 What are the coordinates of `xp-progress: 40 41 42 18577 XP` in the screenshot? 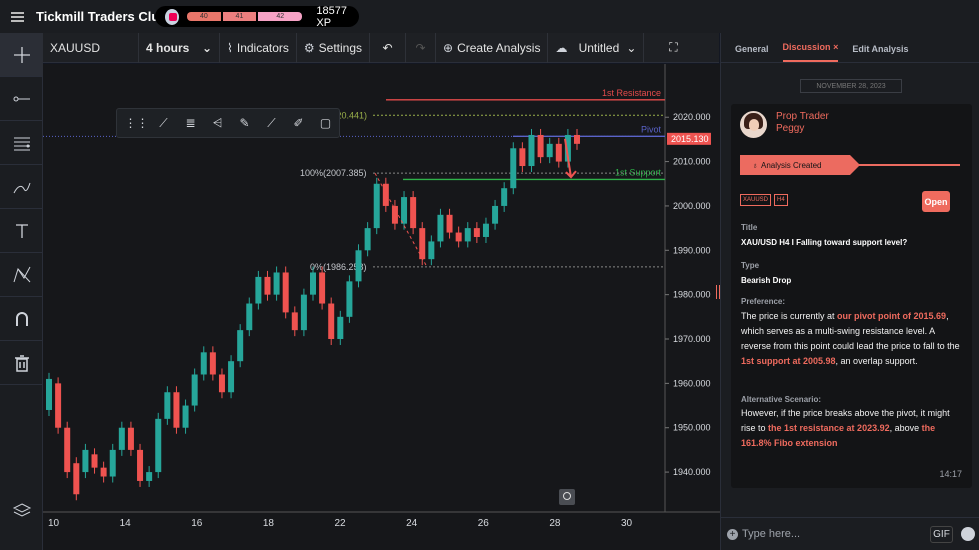 It's located at (257, 17).